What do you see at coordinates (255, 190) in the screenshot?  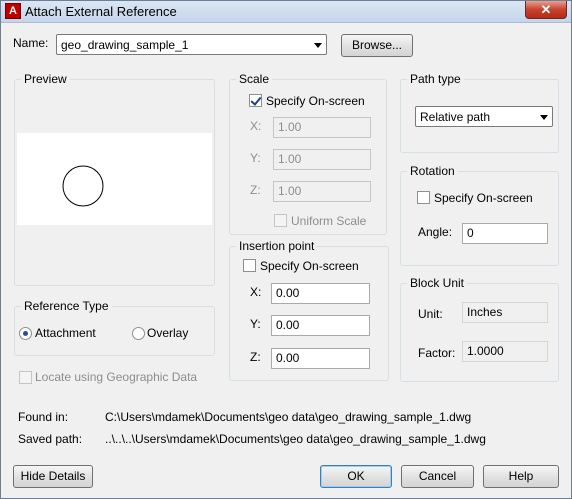 I see `scale-z-label: Z:` at bounding box center [255, 190].